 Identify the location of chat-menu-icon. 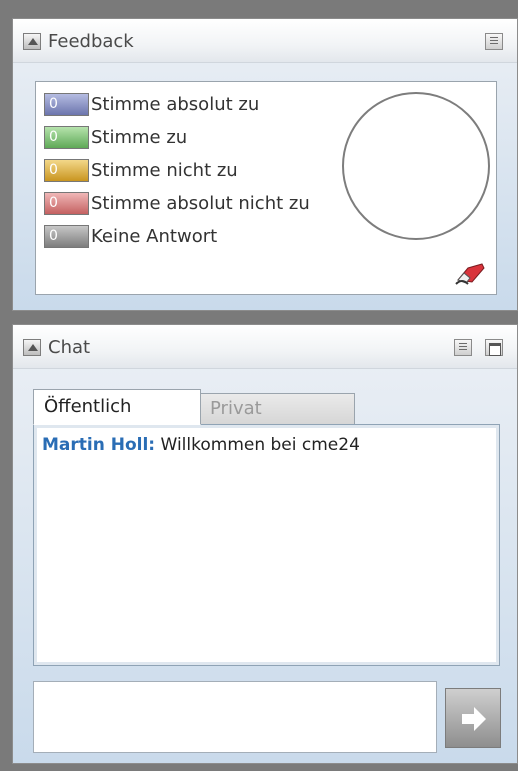
(463, 347).